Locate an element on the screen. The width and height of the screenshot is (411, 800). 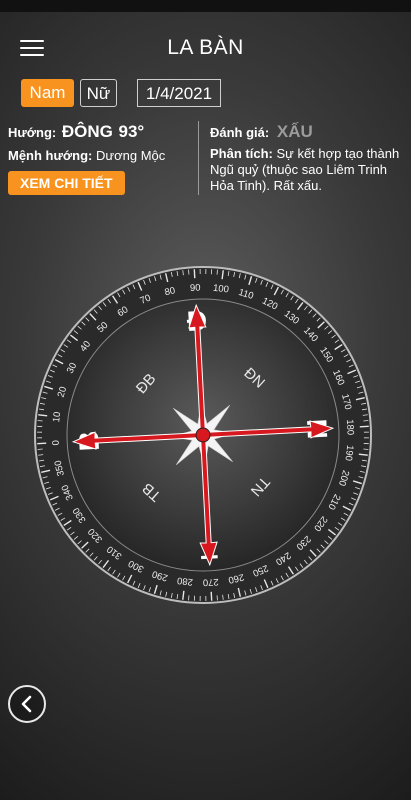
evaluation-row: Đánh giá: XẤU is located at coordinates (305, 132).